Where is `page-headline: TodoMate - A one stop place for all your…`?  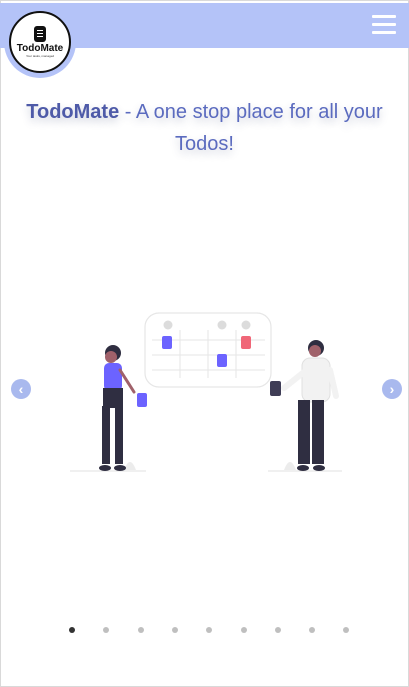
page-headline: TodoMate - A one stop place for all your… is located at coordinates (204, 128).